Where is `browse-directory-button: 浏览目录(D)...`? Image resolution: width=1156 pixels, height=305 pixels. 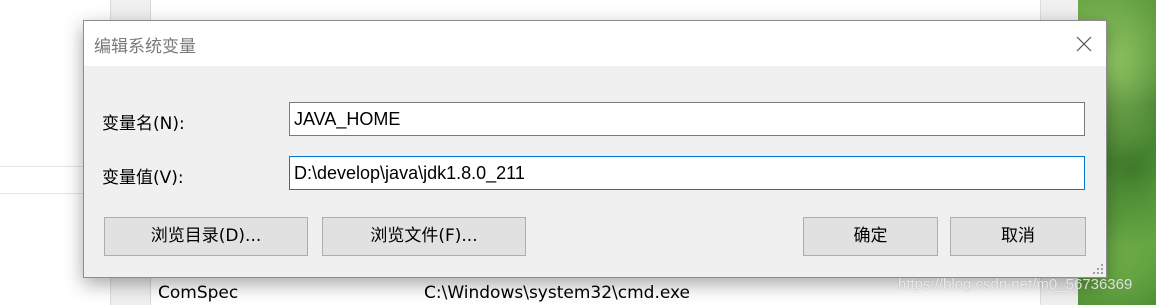
browse-directory-button: 浏览目录(D)... is located at coordinates (206, 236).